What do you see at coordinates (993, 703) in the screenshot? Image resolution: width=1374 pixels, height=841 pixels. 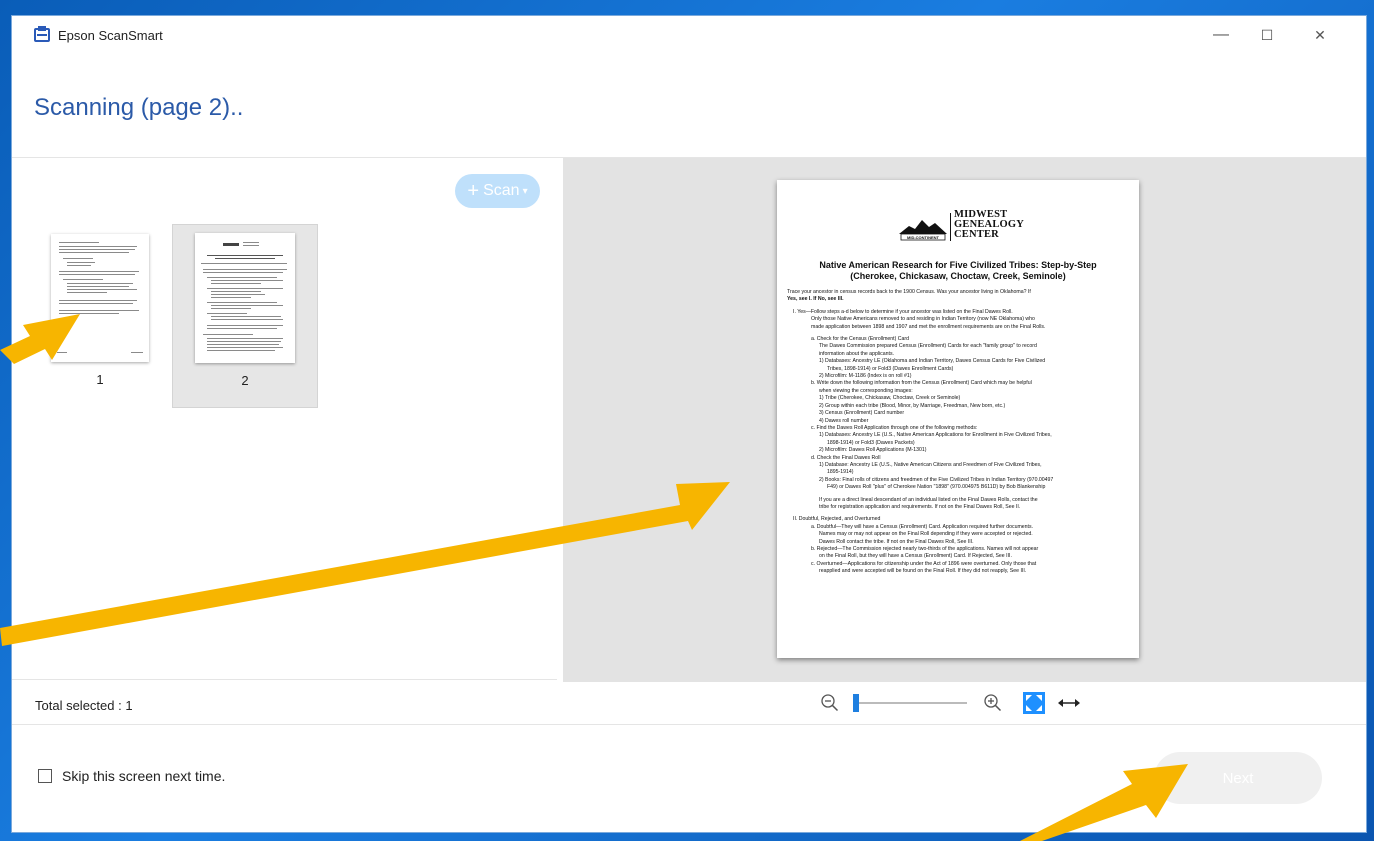 I see `zoom-in-icon` at bounding box center [993, 703].